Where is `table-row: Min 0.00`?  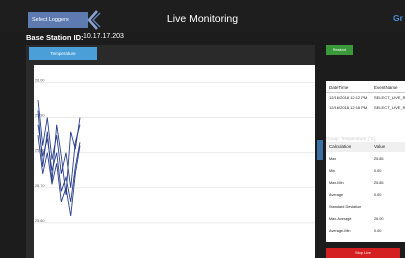
table-row: Min 0.00 is located at coordinates (365, 171).